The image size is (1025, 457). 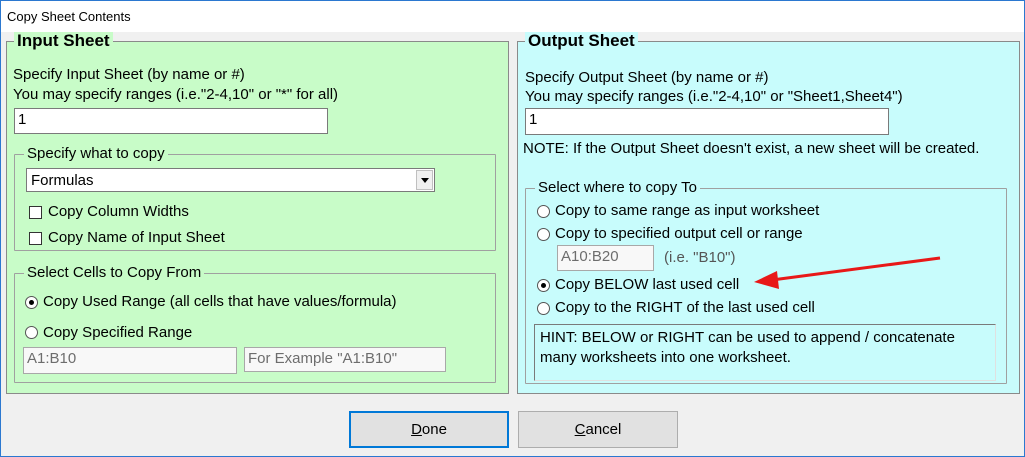 I want to click on input-sheet-instructions-1: Specify Input Sheet (by name or #), so click(x=129, y=74).